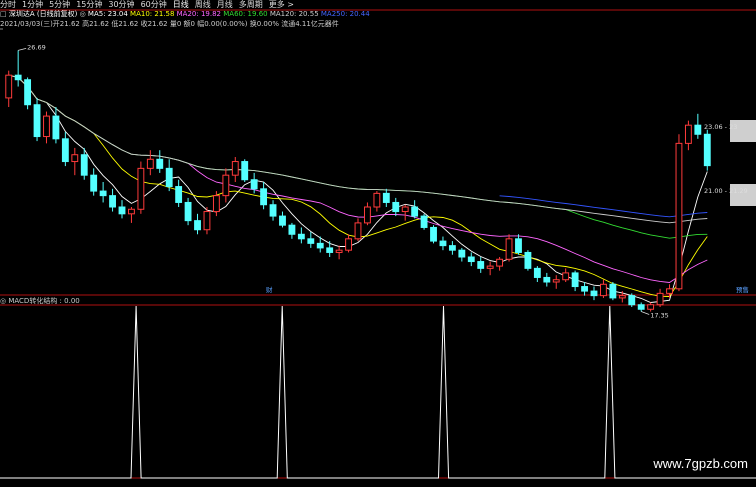 The image size is (756, 487). I want to click on ma-legend-item: MA5: 23.04, so click(107, 14).